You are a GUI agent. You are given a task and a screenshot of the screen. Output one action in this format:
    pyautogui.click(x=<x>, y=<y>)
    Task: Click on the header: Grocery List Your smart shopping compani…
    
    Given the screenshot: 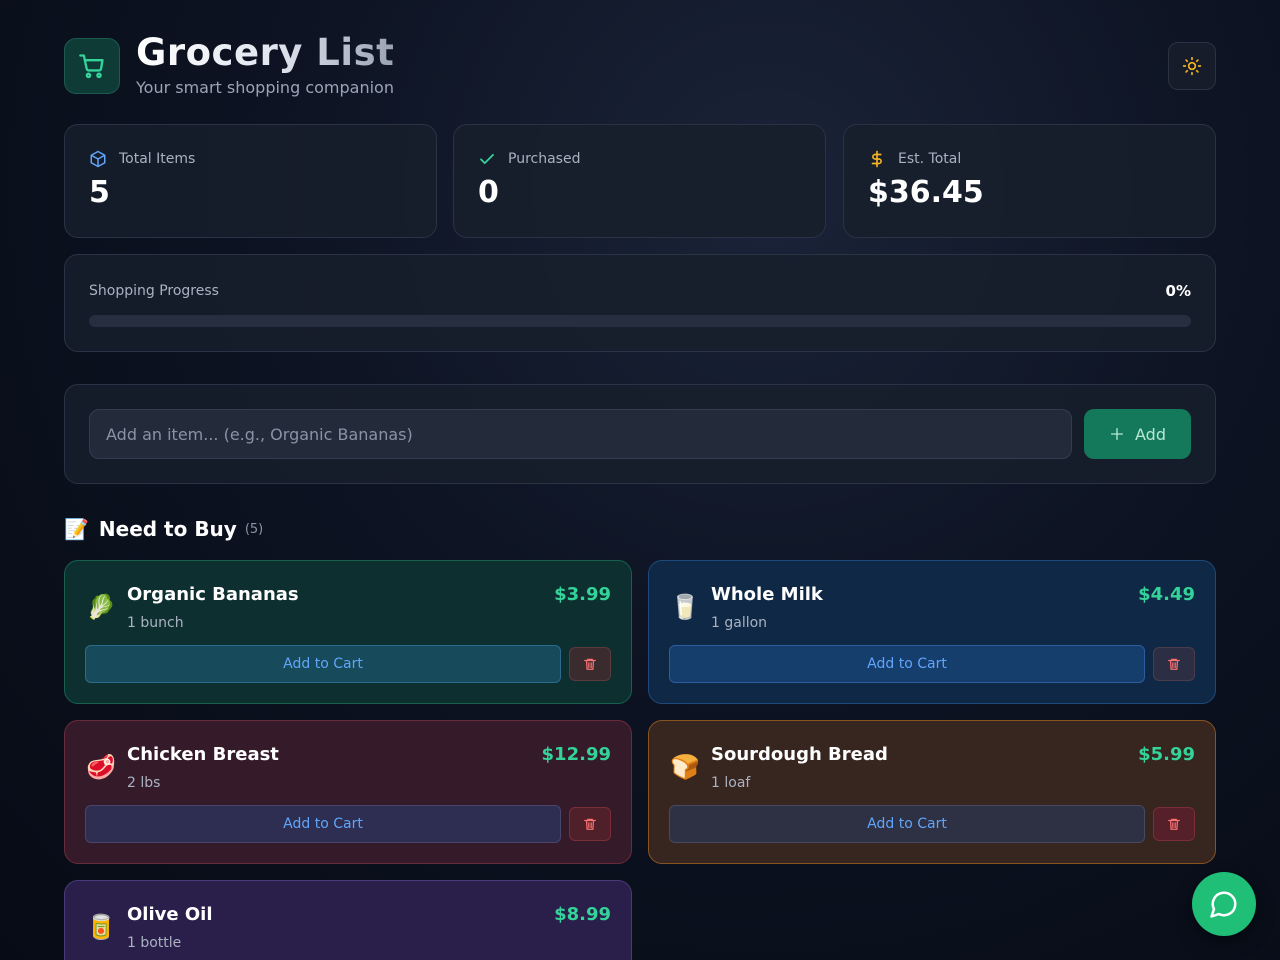 What is the action you would take?
    pyautogui.click(x=640, y=64)
    